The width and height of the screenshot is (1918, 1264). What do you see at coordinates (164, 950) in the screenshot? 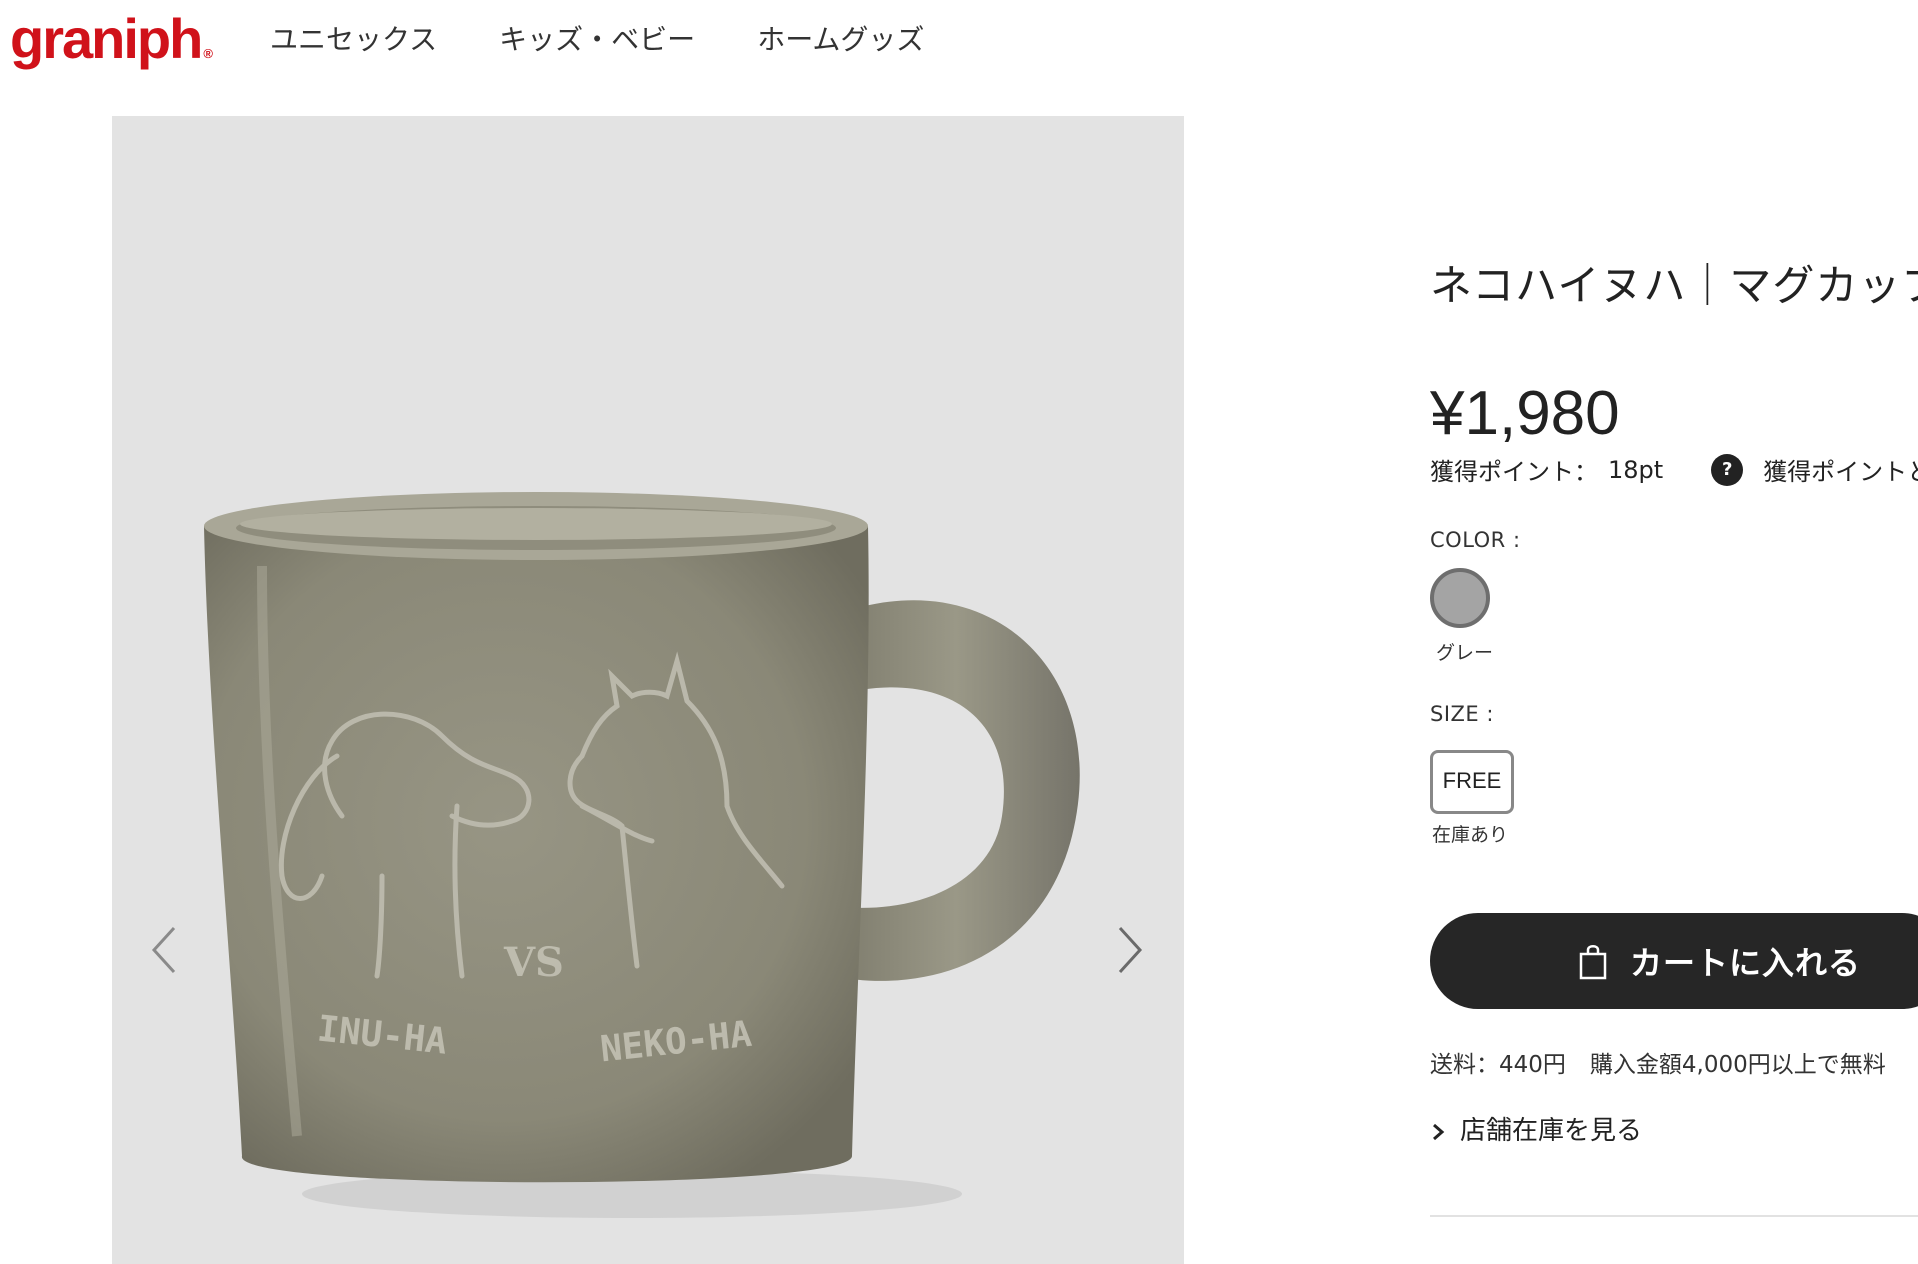
I see `chevron-left-icon` at bounding box center [164, 950].